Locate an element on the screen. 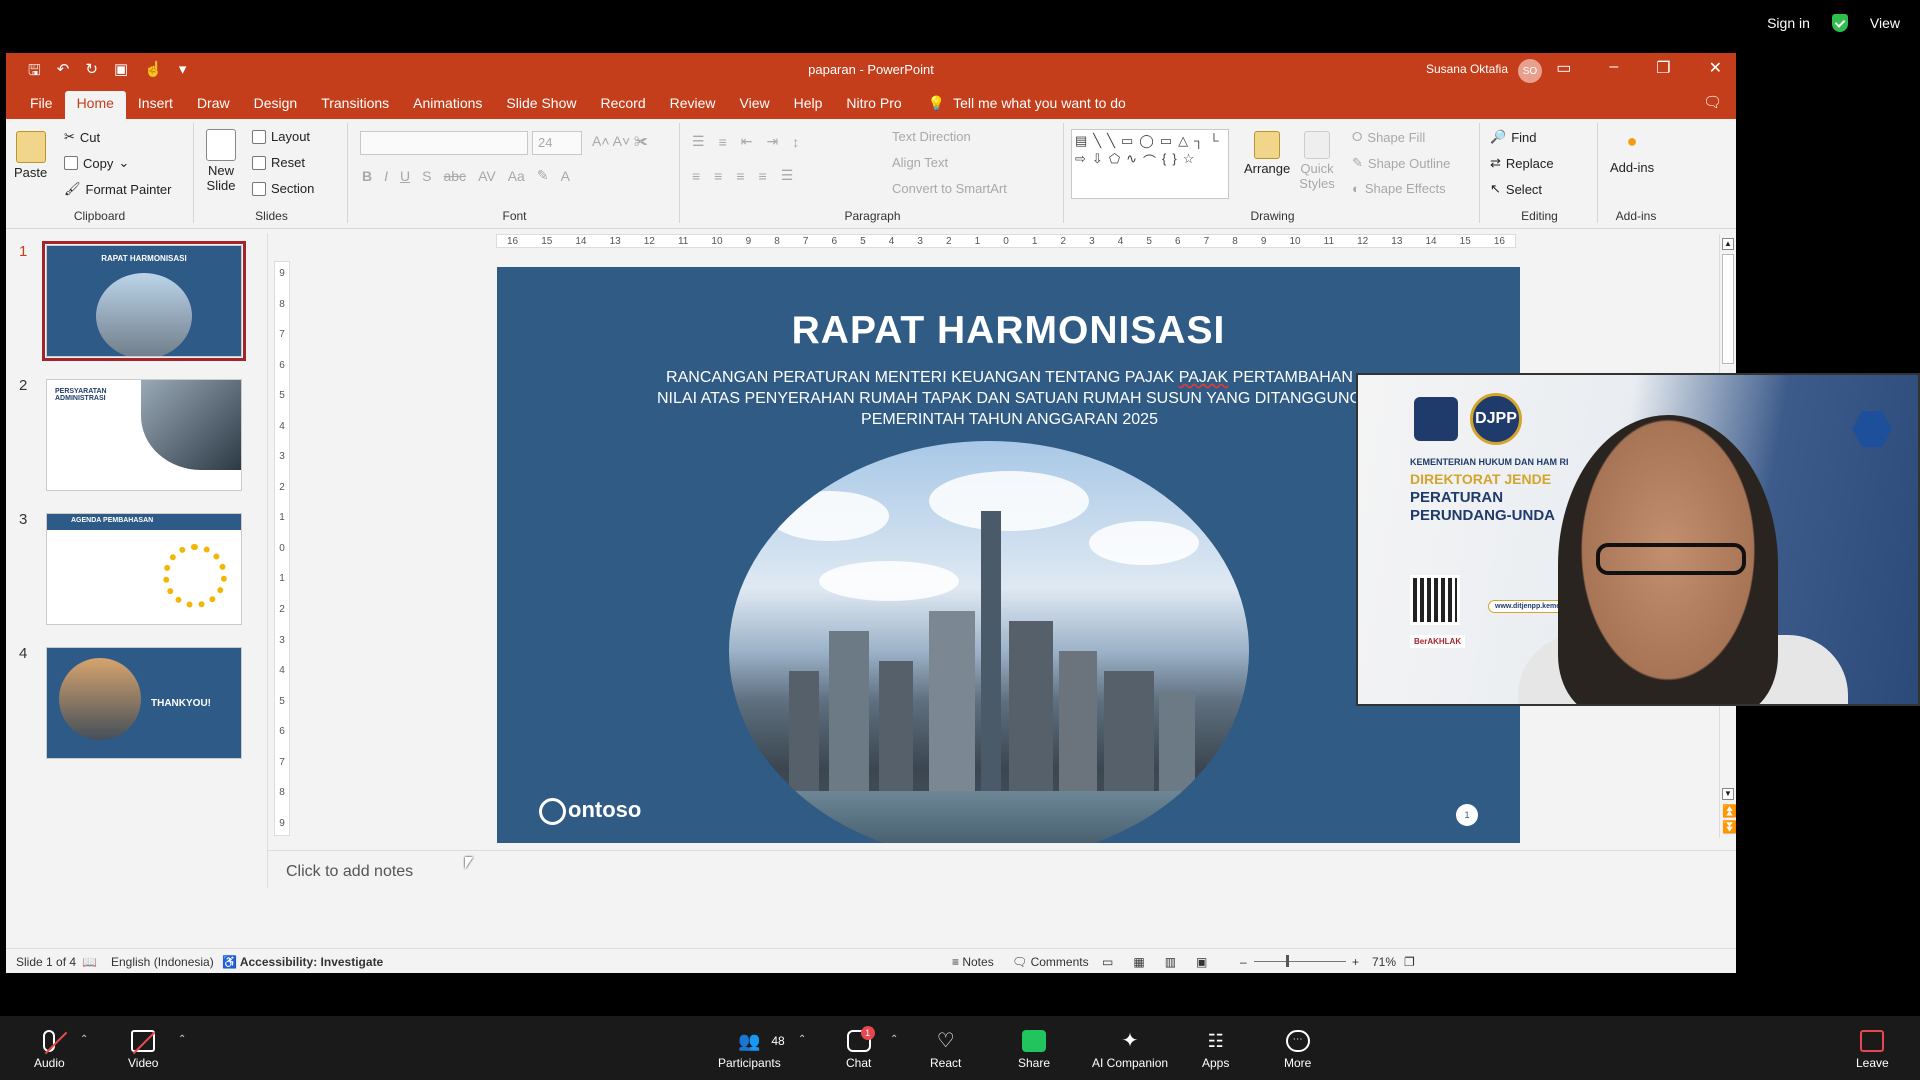 This screenshot has height=1080, width=1920. zoom-out-icon: – is located at coordinates (1243, 962).